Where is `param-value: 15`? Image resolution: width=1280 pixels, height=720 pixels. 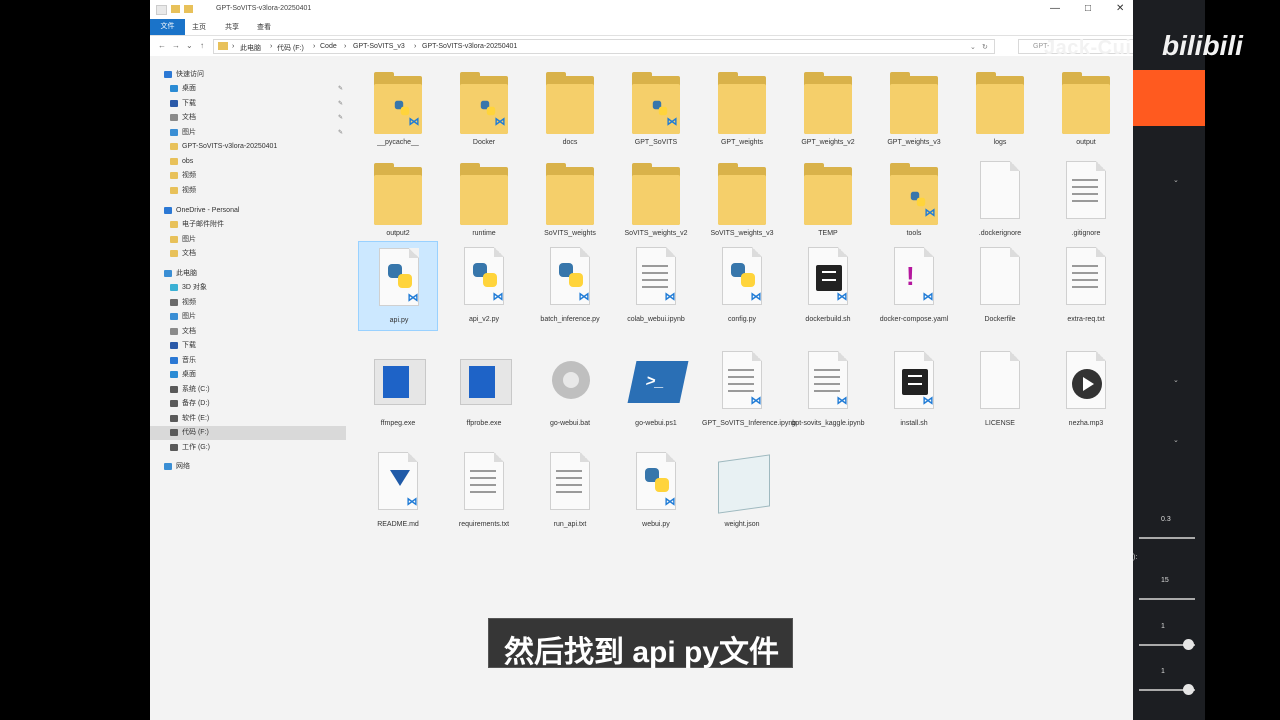 param-value: 15 is located at coordinates (1165, 580).